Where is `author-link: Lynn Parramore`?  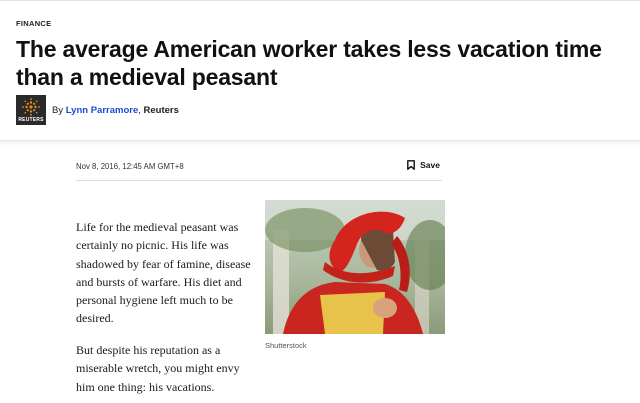
author-link: Lynn Parramore is located at coordinates (102, 110).